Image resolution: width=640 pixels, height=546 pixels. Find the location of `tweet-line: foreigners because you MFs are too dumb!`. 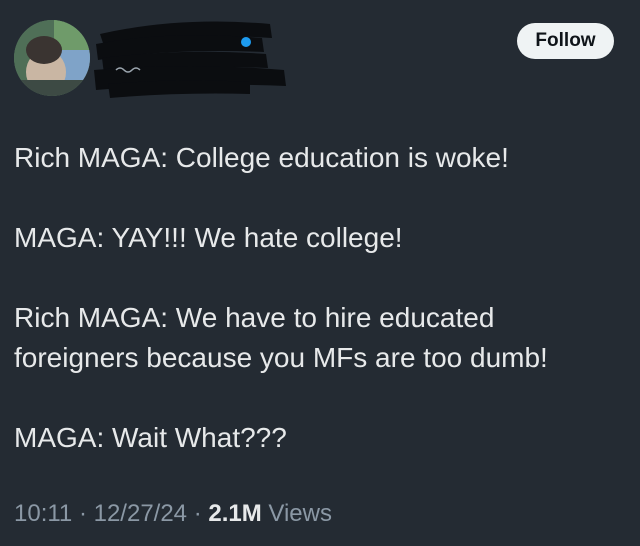

tweet-line: foreigners because you MFs are too dumb! is located at coordinates (281, 357).